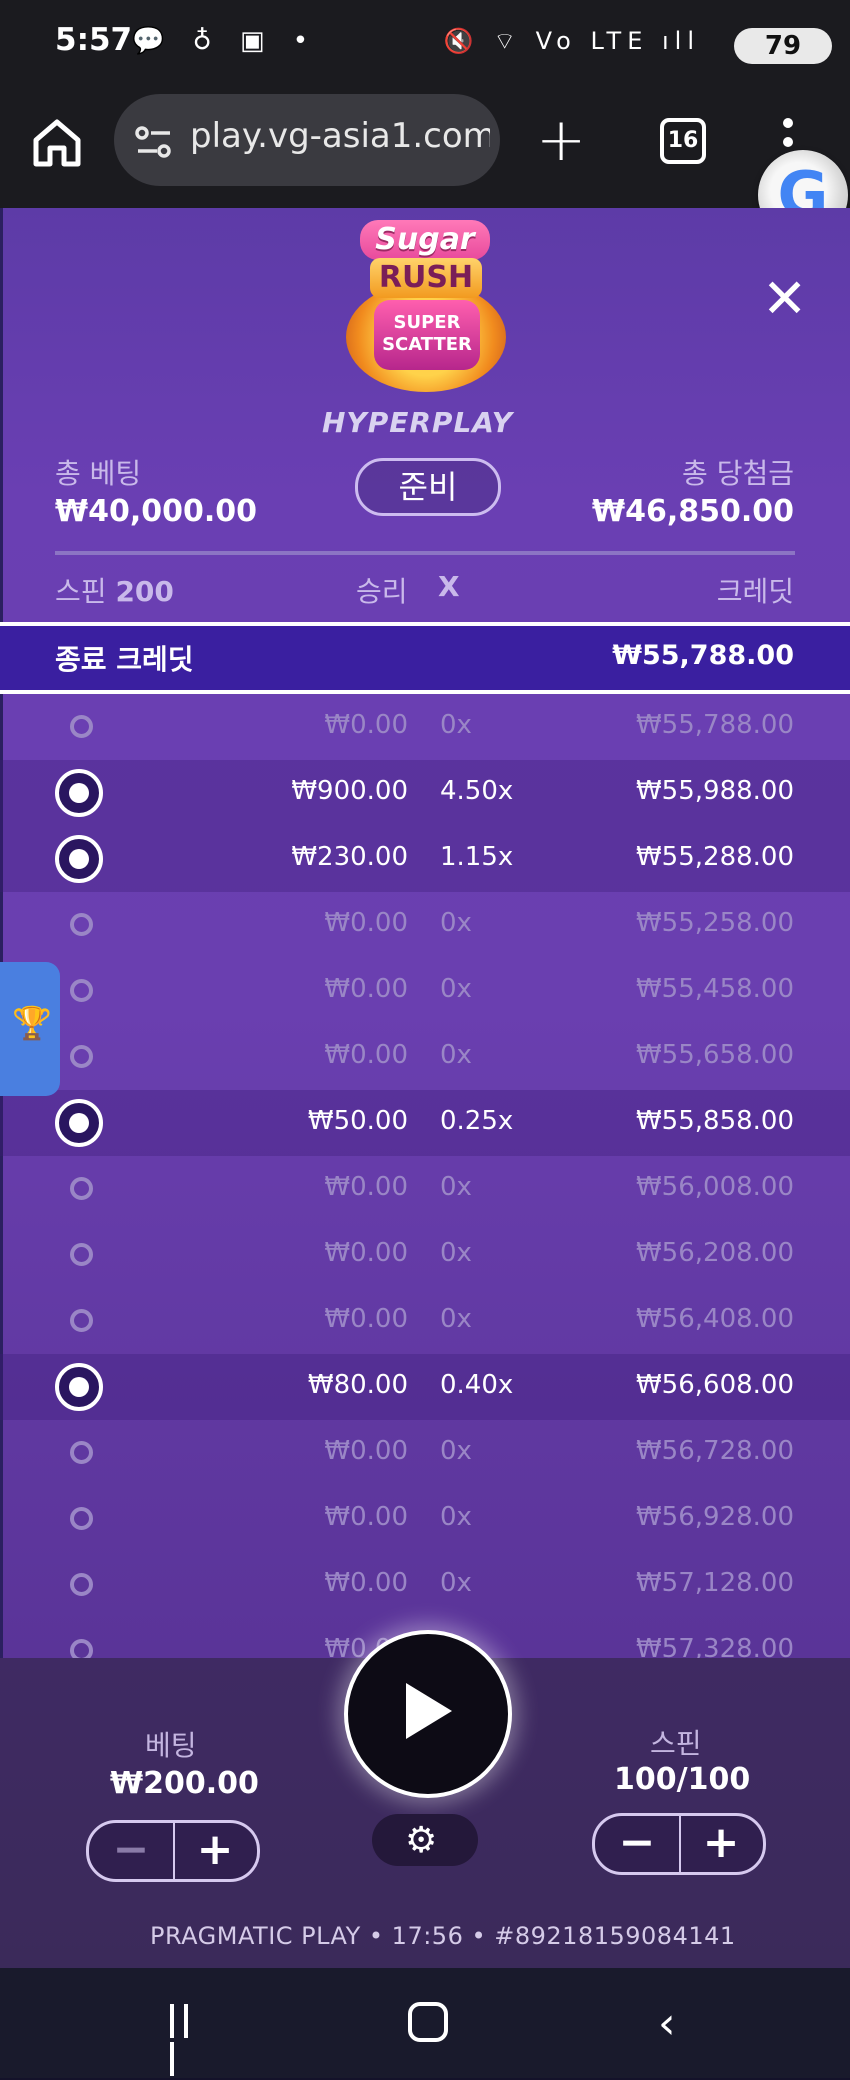  Describe the element at coordinates (425, 1255) in the screenshot. I see `spin-history-row: ₩0.00 0x ₩56,208.00` at that location.